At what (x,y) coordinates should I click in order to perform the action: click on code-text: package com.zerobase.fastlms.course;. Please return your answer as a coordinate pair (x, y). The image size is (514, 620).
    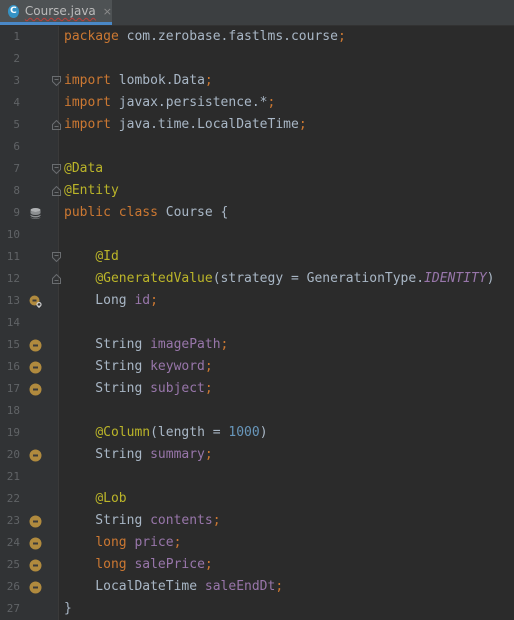
    Looking at the image, I should click on (205, 37).